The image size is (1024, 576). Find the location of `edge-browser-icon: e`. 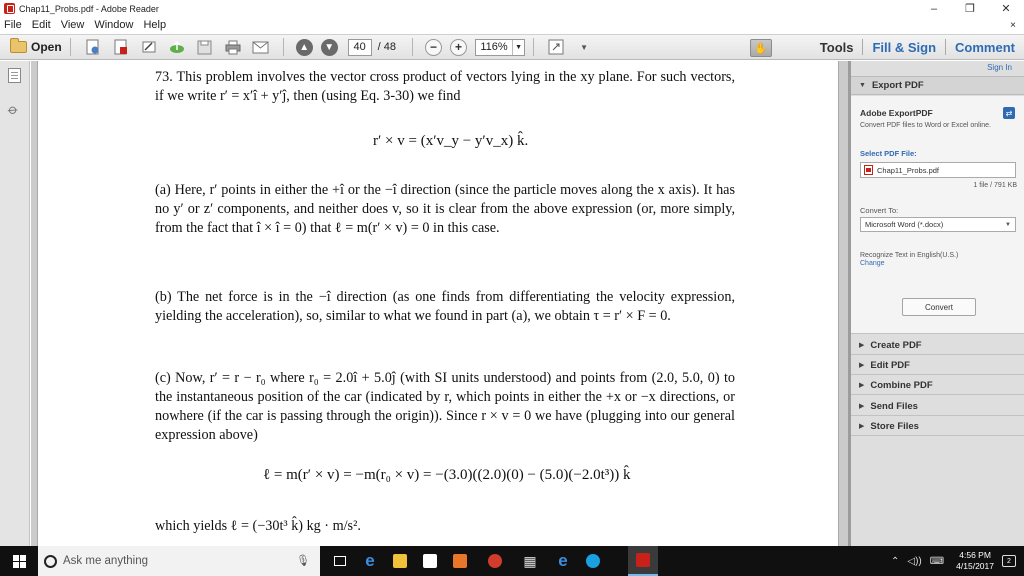

edge-browser-icon: e is located at coordinates (370, 561).